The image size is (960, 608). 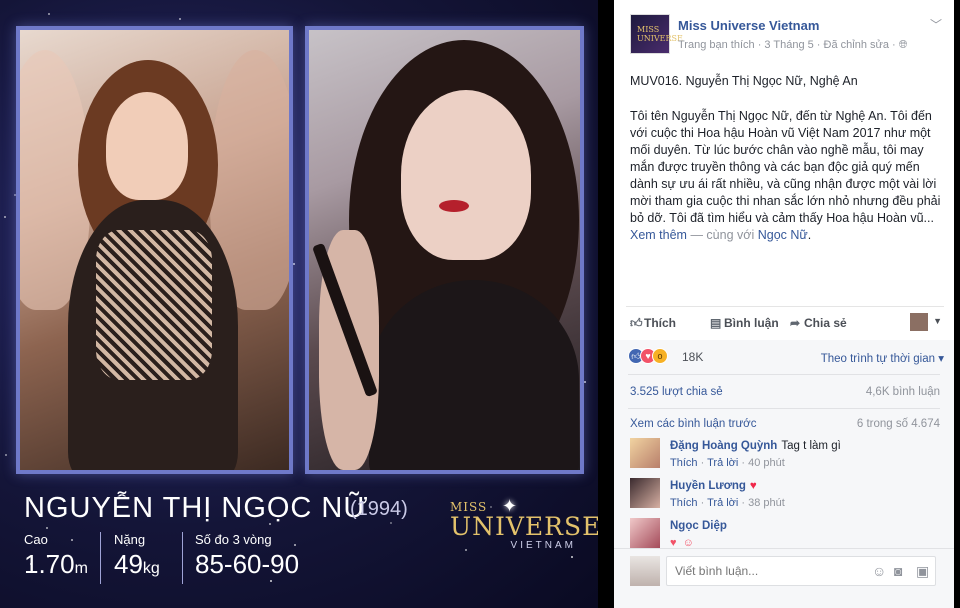 I want to click on star-icon: ✦, so click(x=510, y=506).